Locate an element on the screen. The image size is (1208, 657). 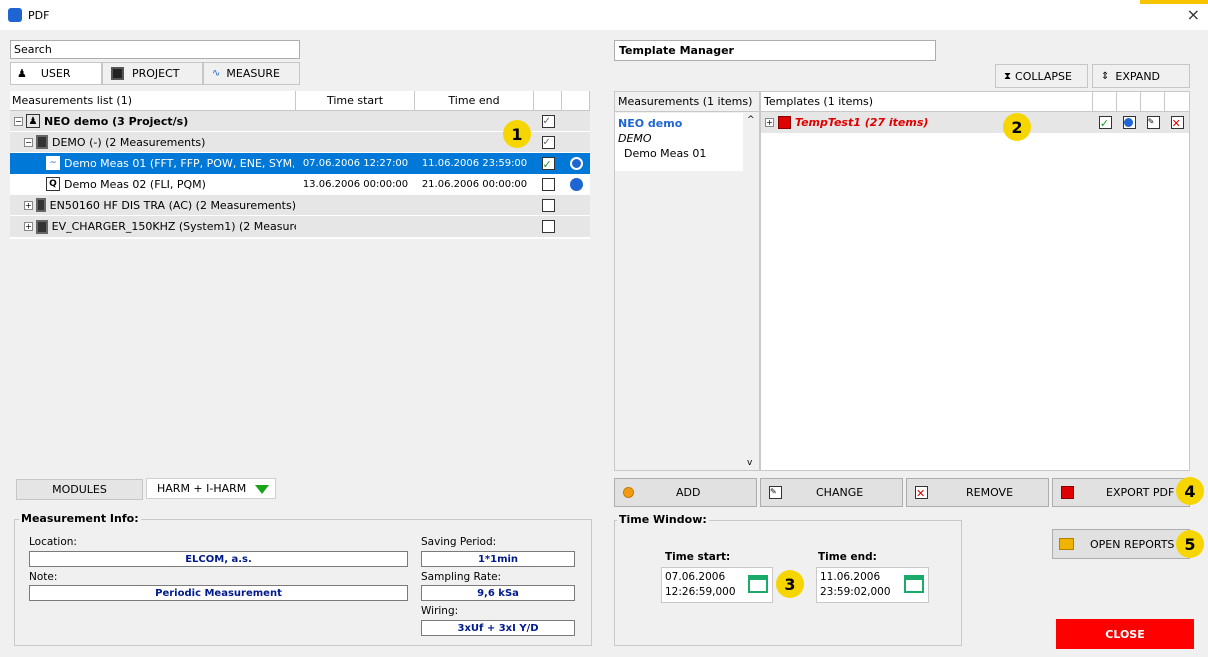
modules-select: HARM + I-HARM is located at coordinates (211, 488).